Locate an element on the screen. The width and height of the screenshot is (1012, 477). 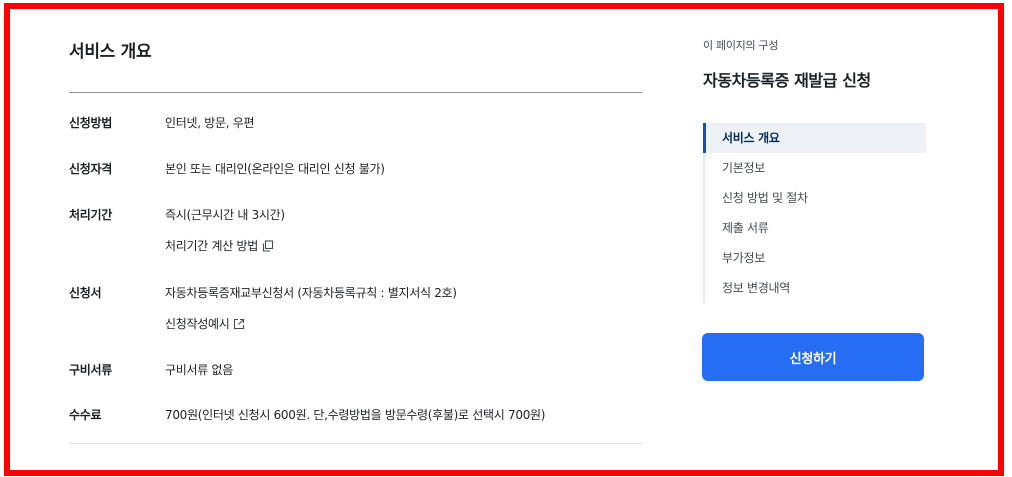
toc-item-additional-info: 부가정보 is located at coordinates (815, 258).